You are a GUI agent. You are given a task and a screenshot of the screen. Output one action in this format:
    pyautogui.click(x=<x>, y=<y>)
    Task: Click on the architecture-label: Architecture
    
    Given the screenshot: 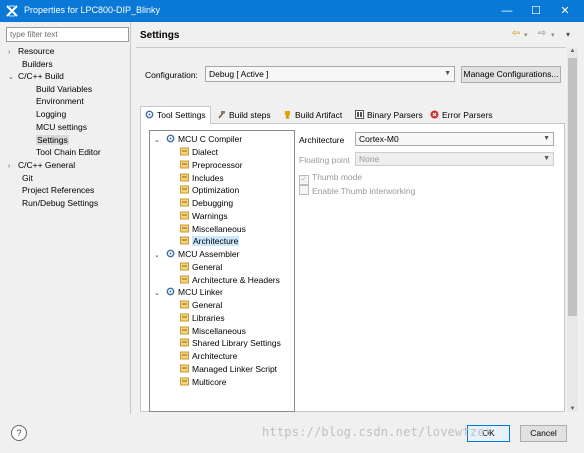 What is the action you would take?
    pyautogui.click(x=322, y=140)
    